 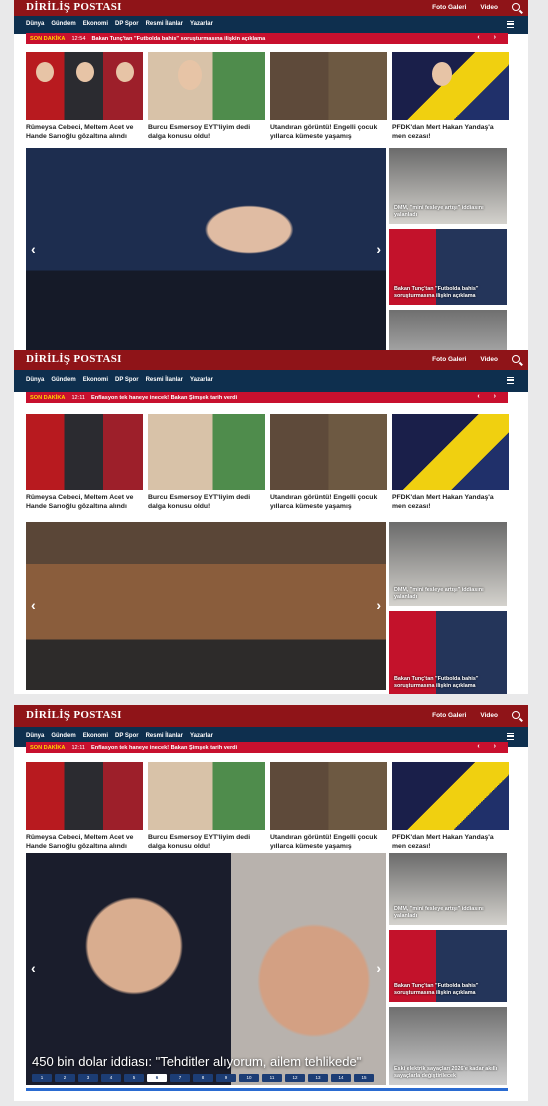 I want to click on pager-dot: 9, so click(x=226, y=1078).